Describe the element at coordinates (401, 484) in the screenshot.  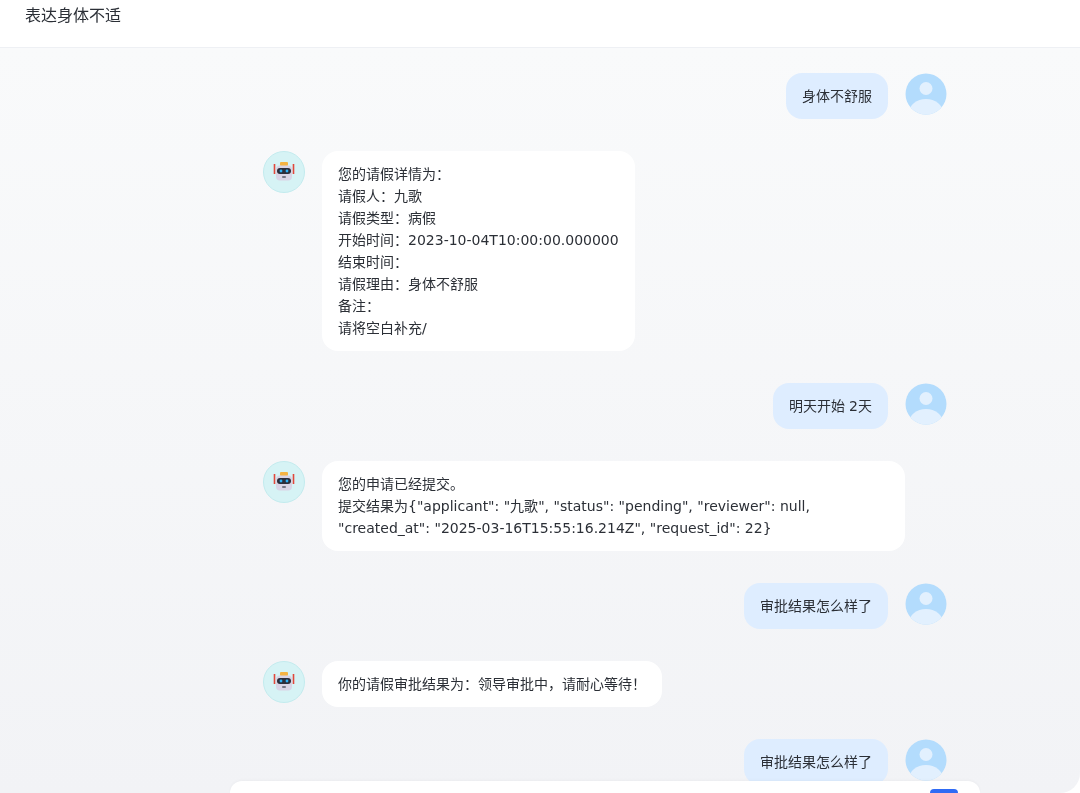
I see `message-text: 您的申请已经提交。` at that location.